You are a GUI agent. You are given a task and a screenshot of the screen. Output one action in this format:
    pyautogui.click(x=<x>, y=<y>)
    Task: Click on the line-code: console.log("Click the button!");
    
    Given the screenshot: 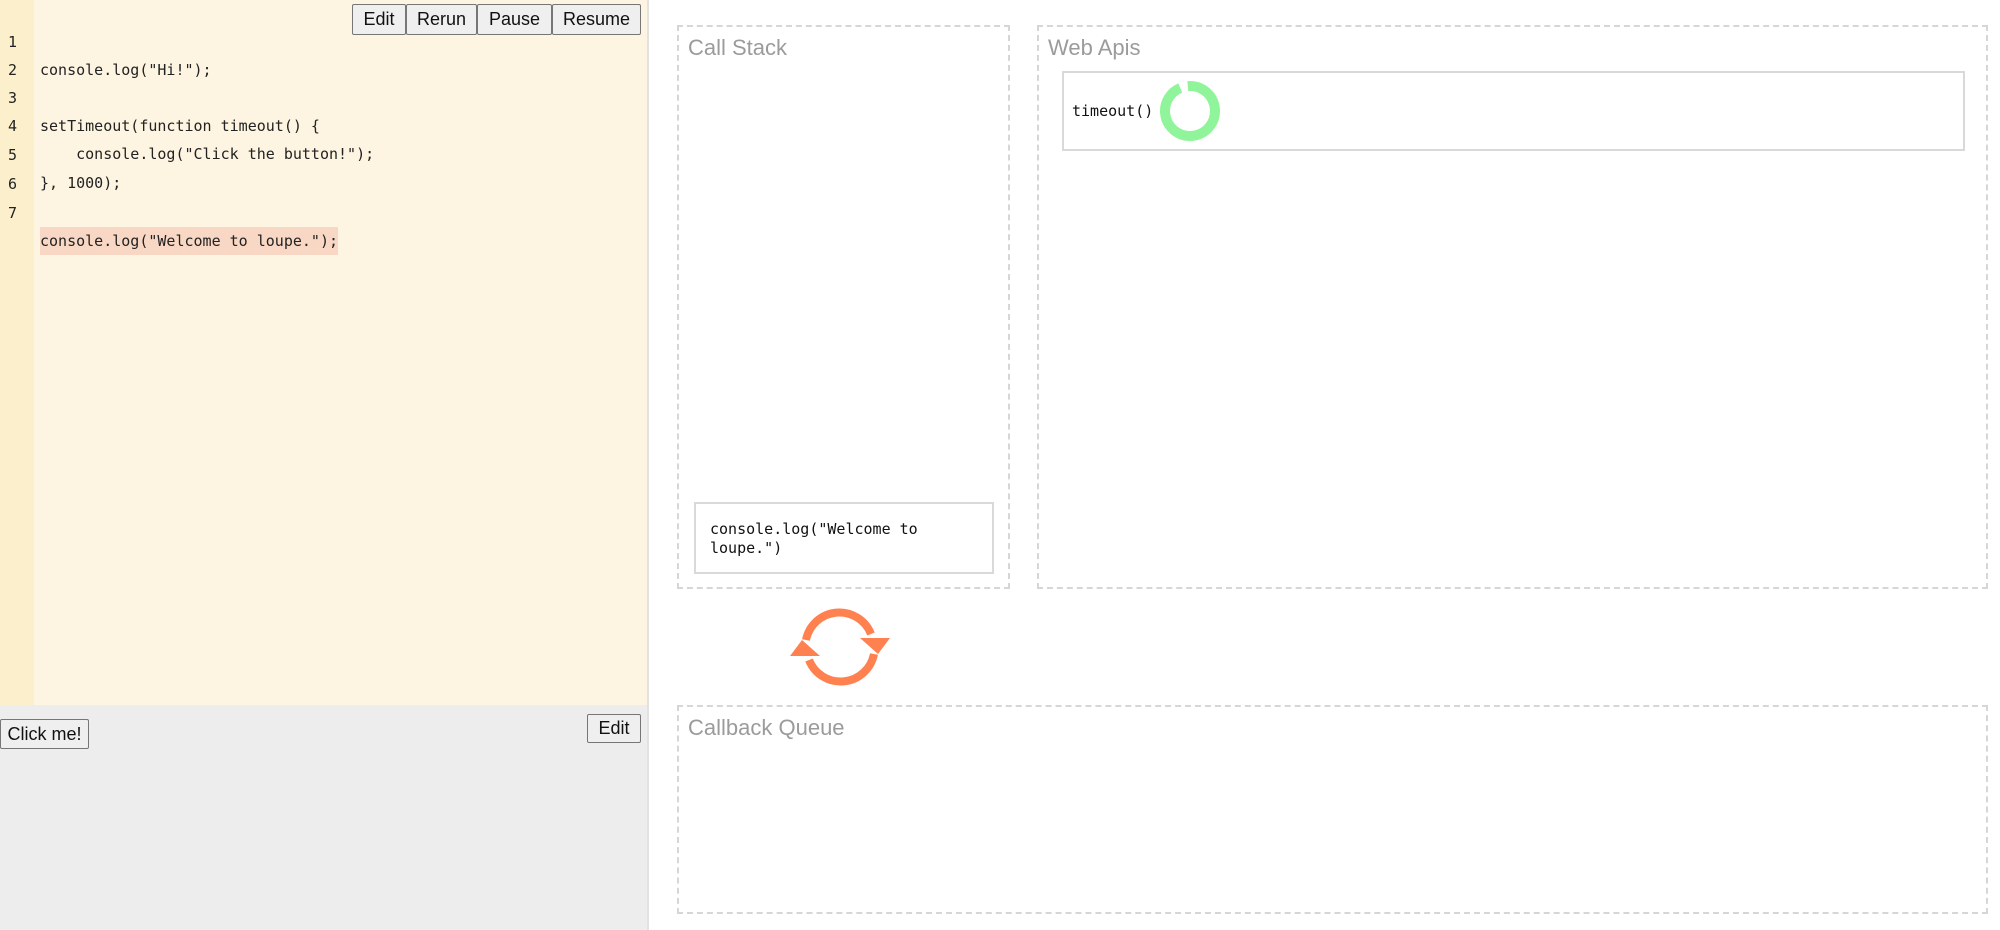 What is the action you would take?
    pyautogui.click(x=207, y=154)
    